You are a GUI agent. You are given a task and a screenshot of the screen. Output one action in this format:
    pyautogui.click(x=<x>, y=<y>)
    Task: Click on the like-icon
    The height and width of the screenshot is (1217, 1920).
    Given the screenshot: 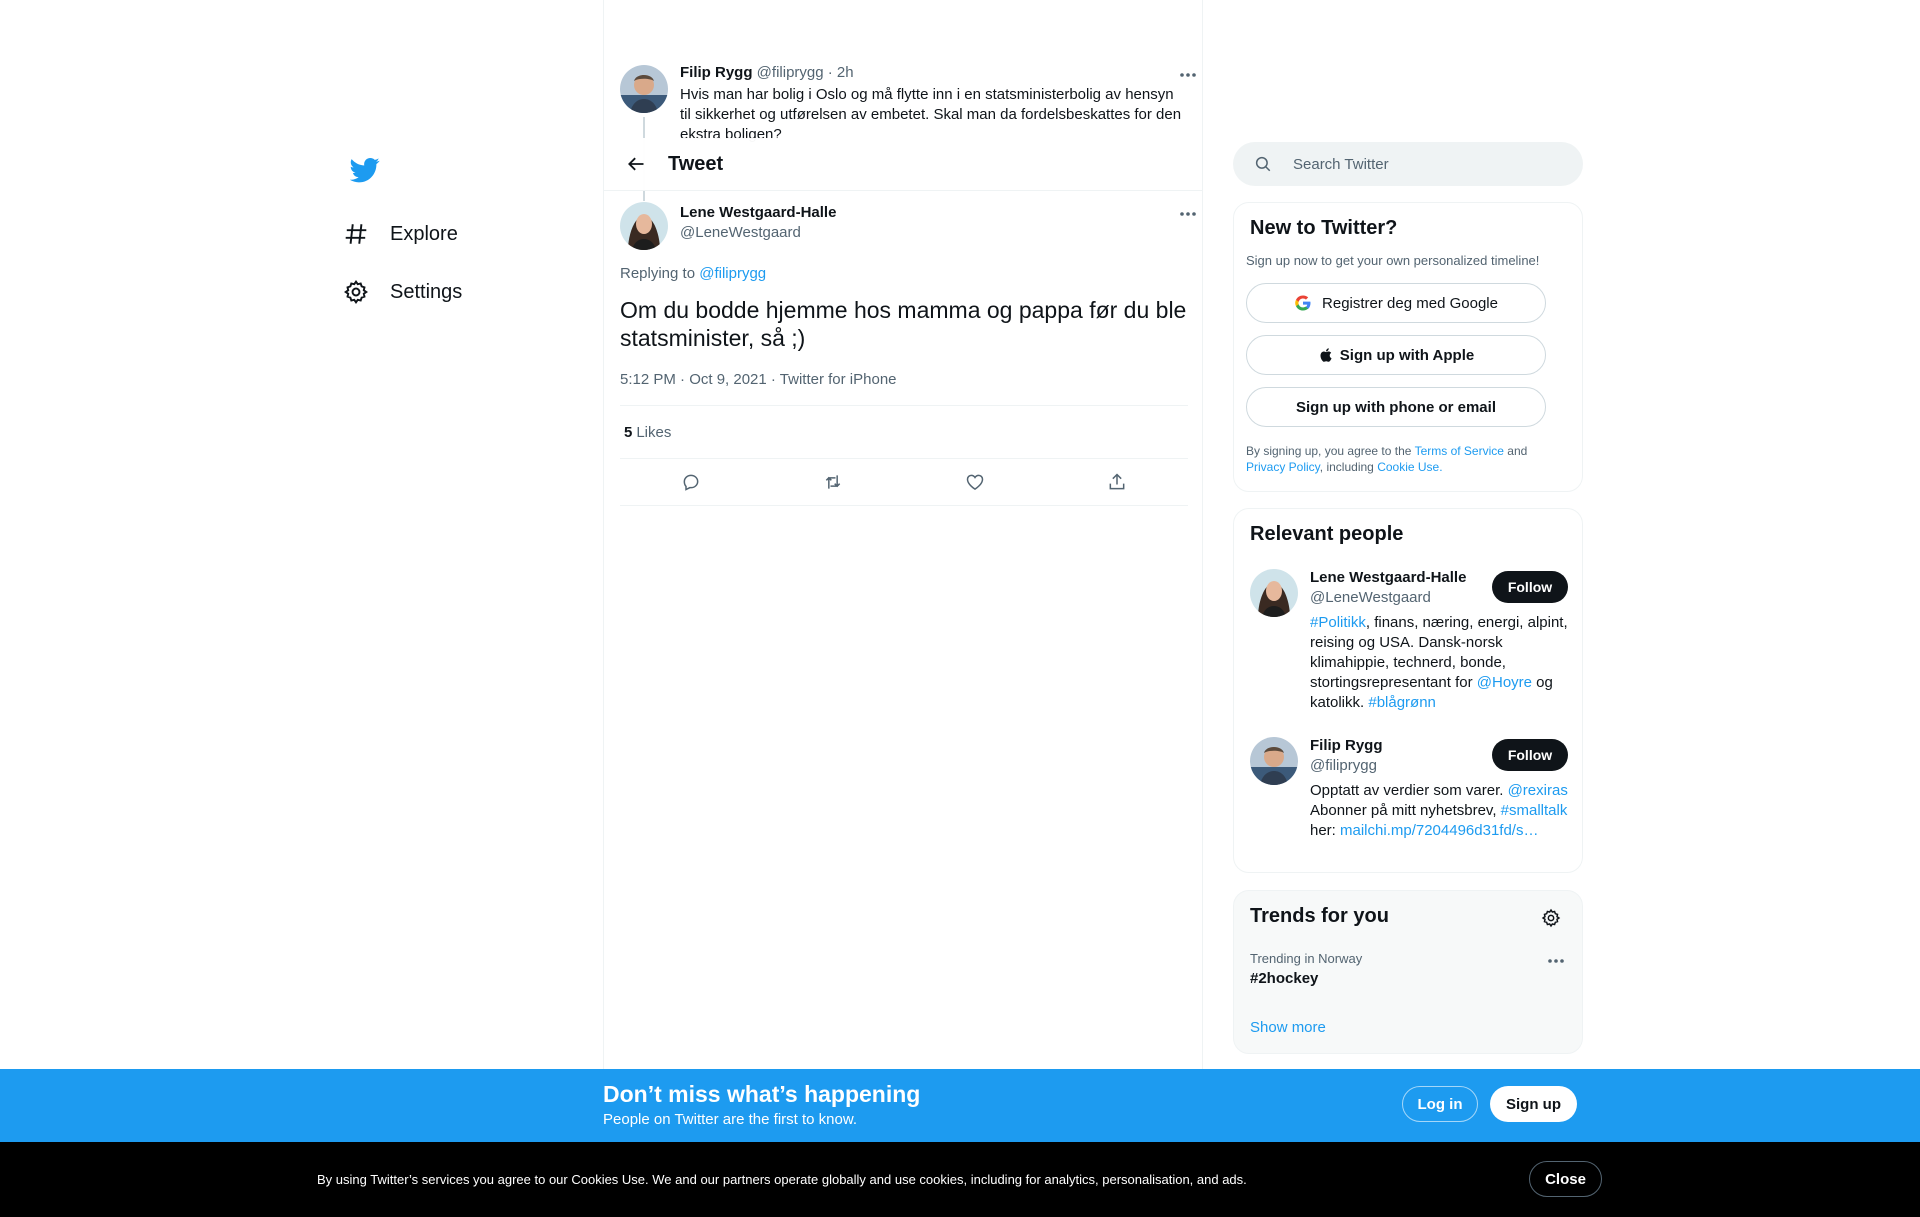 What is the action you would take?
    pyautogui.click(x=975, y=482)
    